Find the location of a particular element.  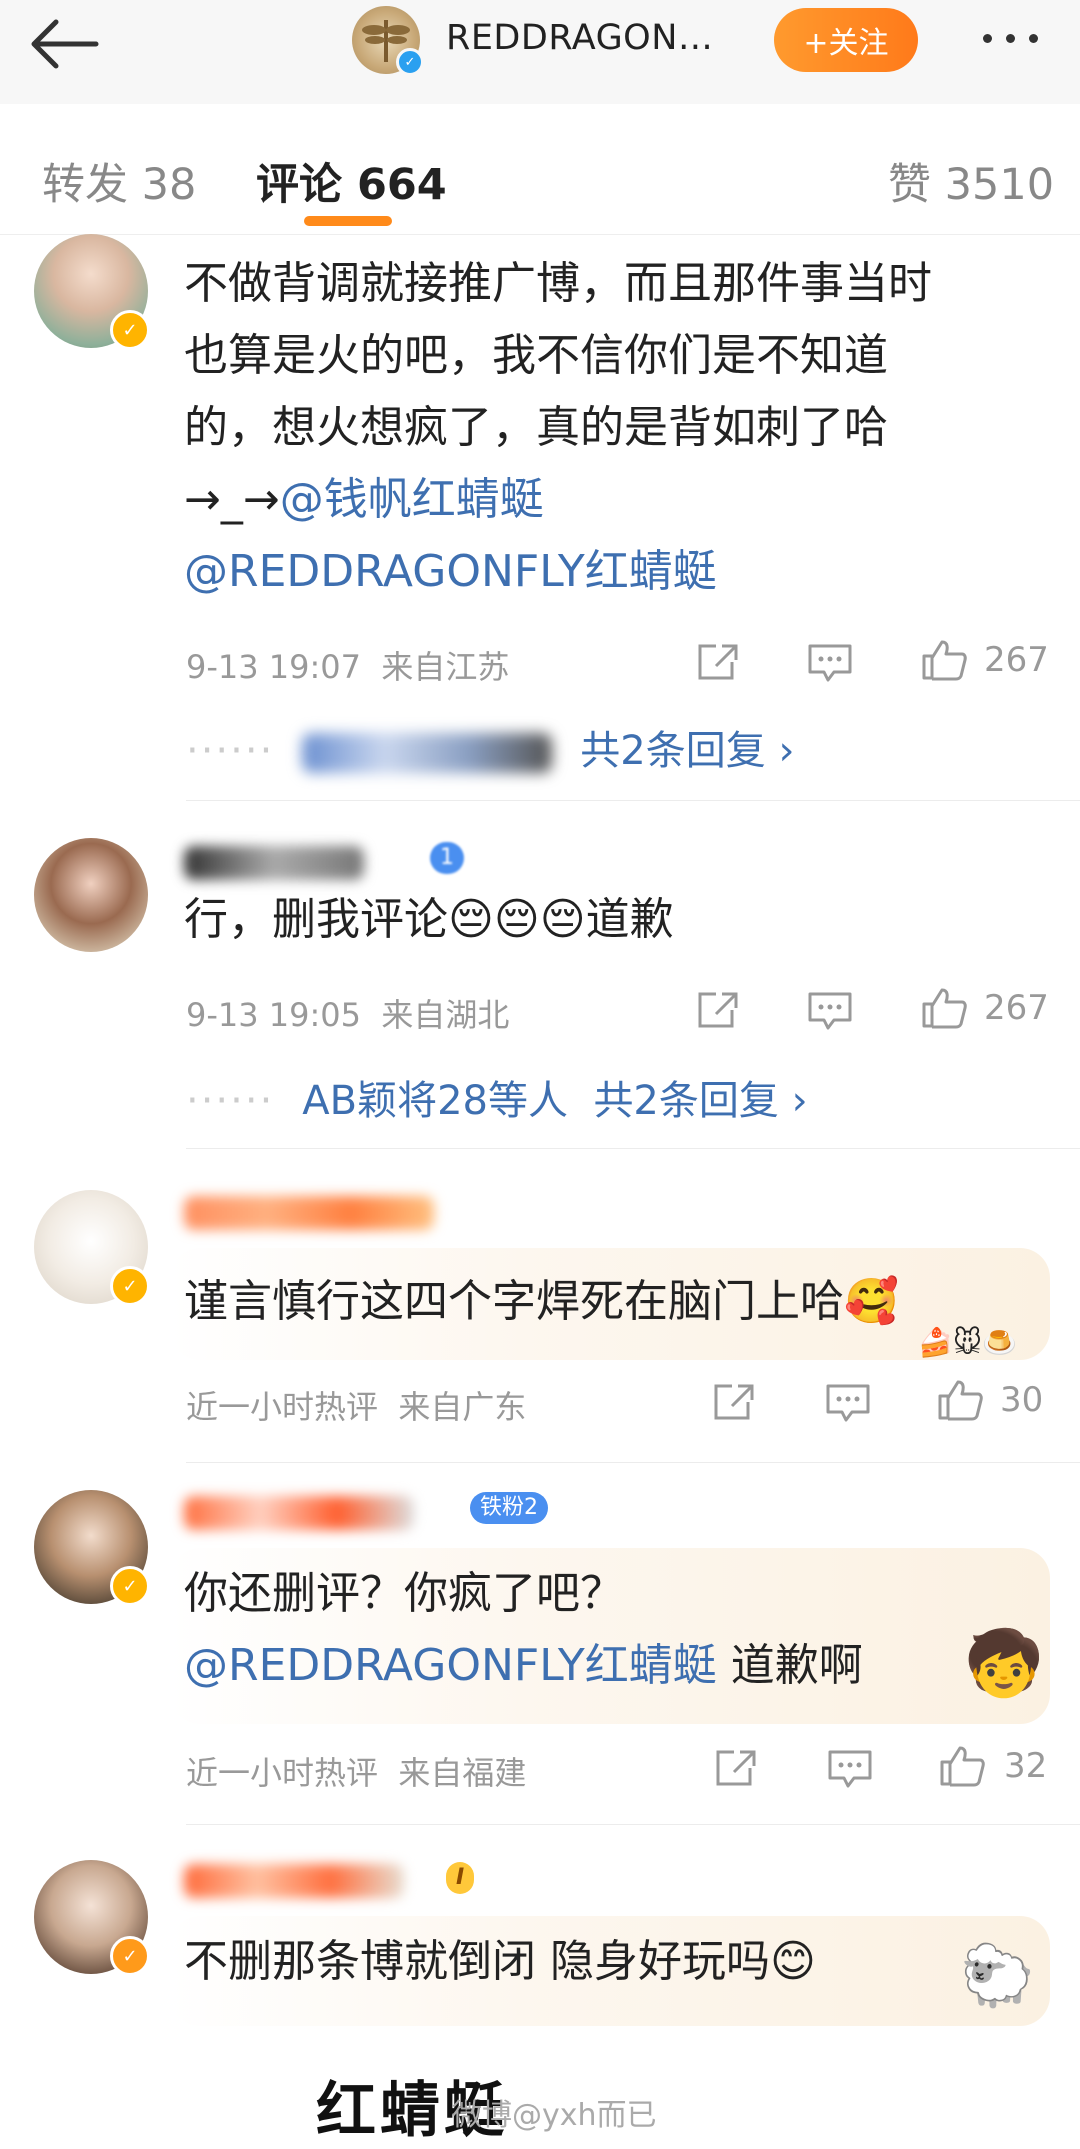

tab-bar: 转发 38 评论 664 赞 3510 is located at coordinates (540, 169).